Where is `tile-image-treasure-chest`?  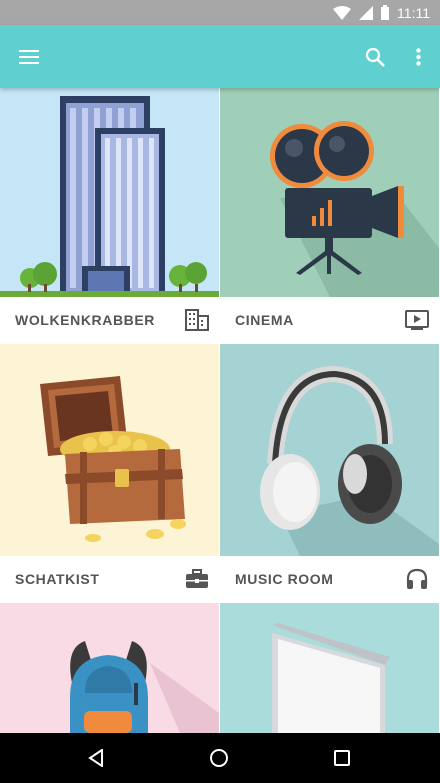 tile-image-treasure-chest is located at coordinates (109, 450).